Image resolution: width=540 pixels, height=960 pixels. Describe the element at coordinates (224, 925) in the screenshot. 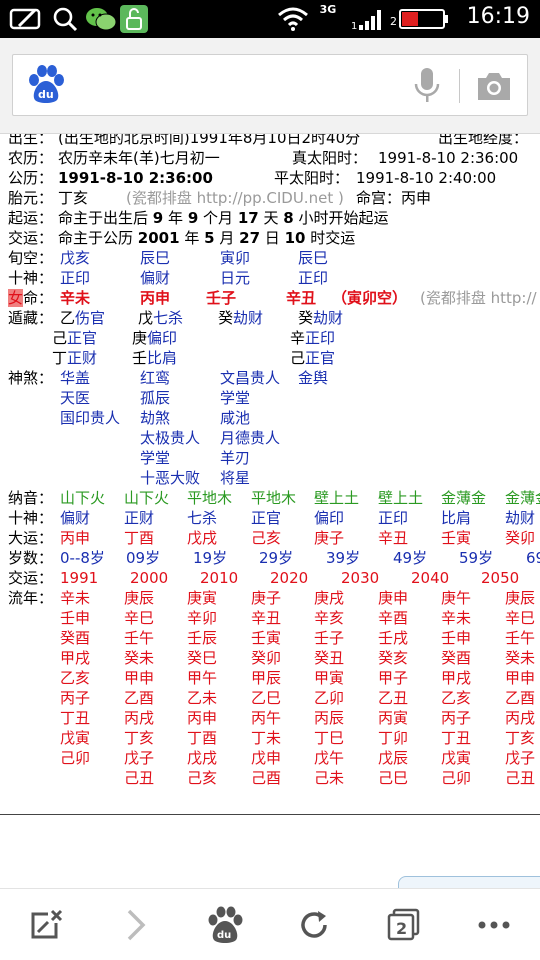

I see `baidu-home-icon: du` at that location.